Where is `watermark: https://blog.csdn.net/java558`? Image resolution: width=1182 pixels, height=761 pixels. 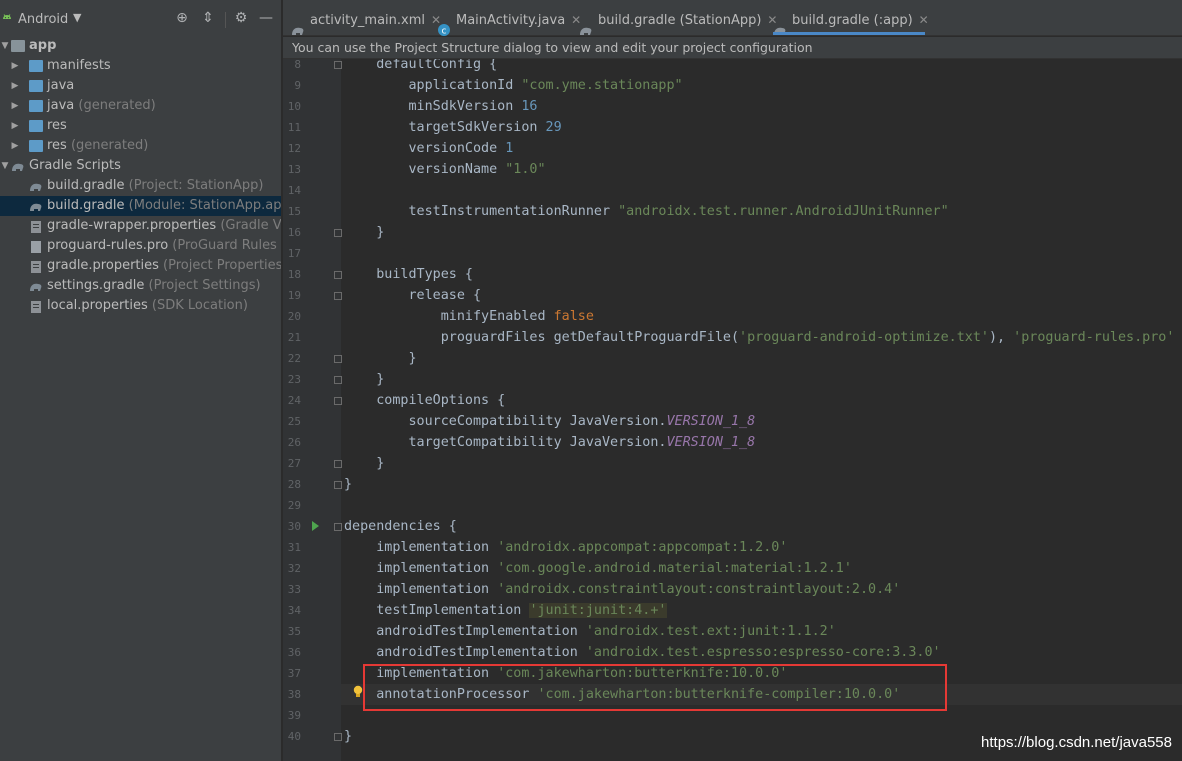 watermark: https://blog.csdn.net/java558 is located at coordinates (1076, 742).